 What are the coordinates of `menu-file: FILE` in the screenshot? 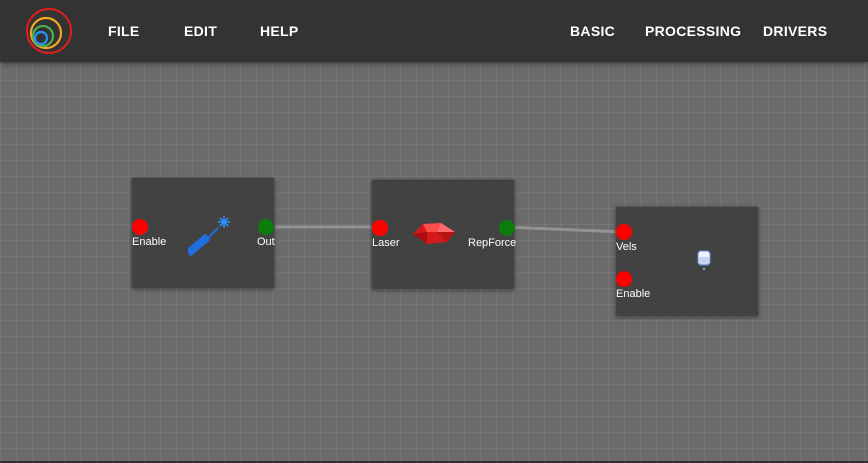 It's located at (124, 31).